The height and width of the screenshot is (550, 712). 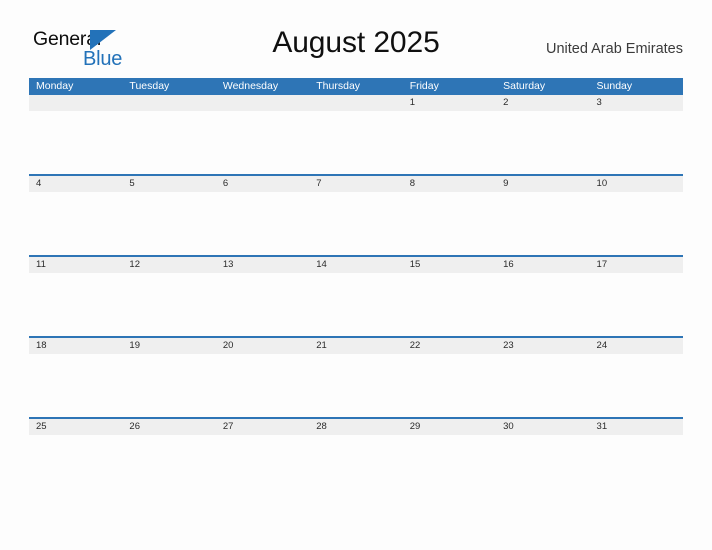 I want to click on day-cell: 6, so click(x=262, y=184).